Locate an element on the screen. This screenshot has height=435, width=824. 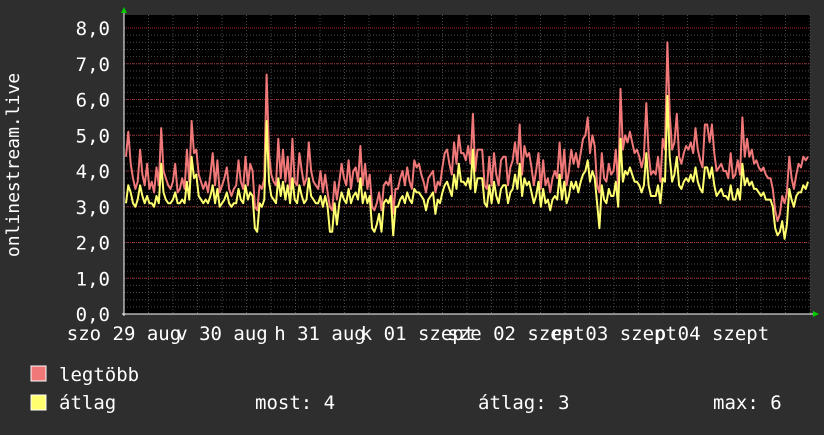
y-tick-label: 7,0 is located at coordinates (93, 65).